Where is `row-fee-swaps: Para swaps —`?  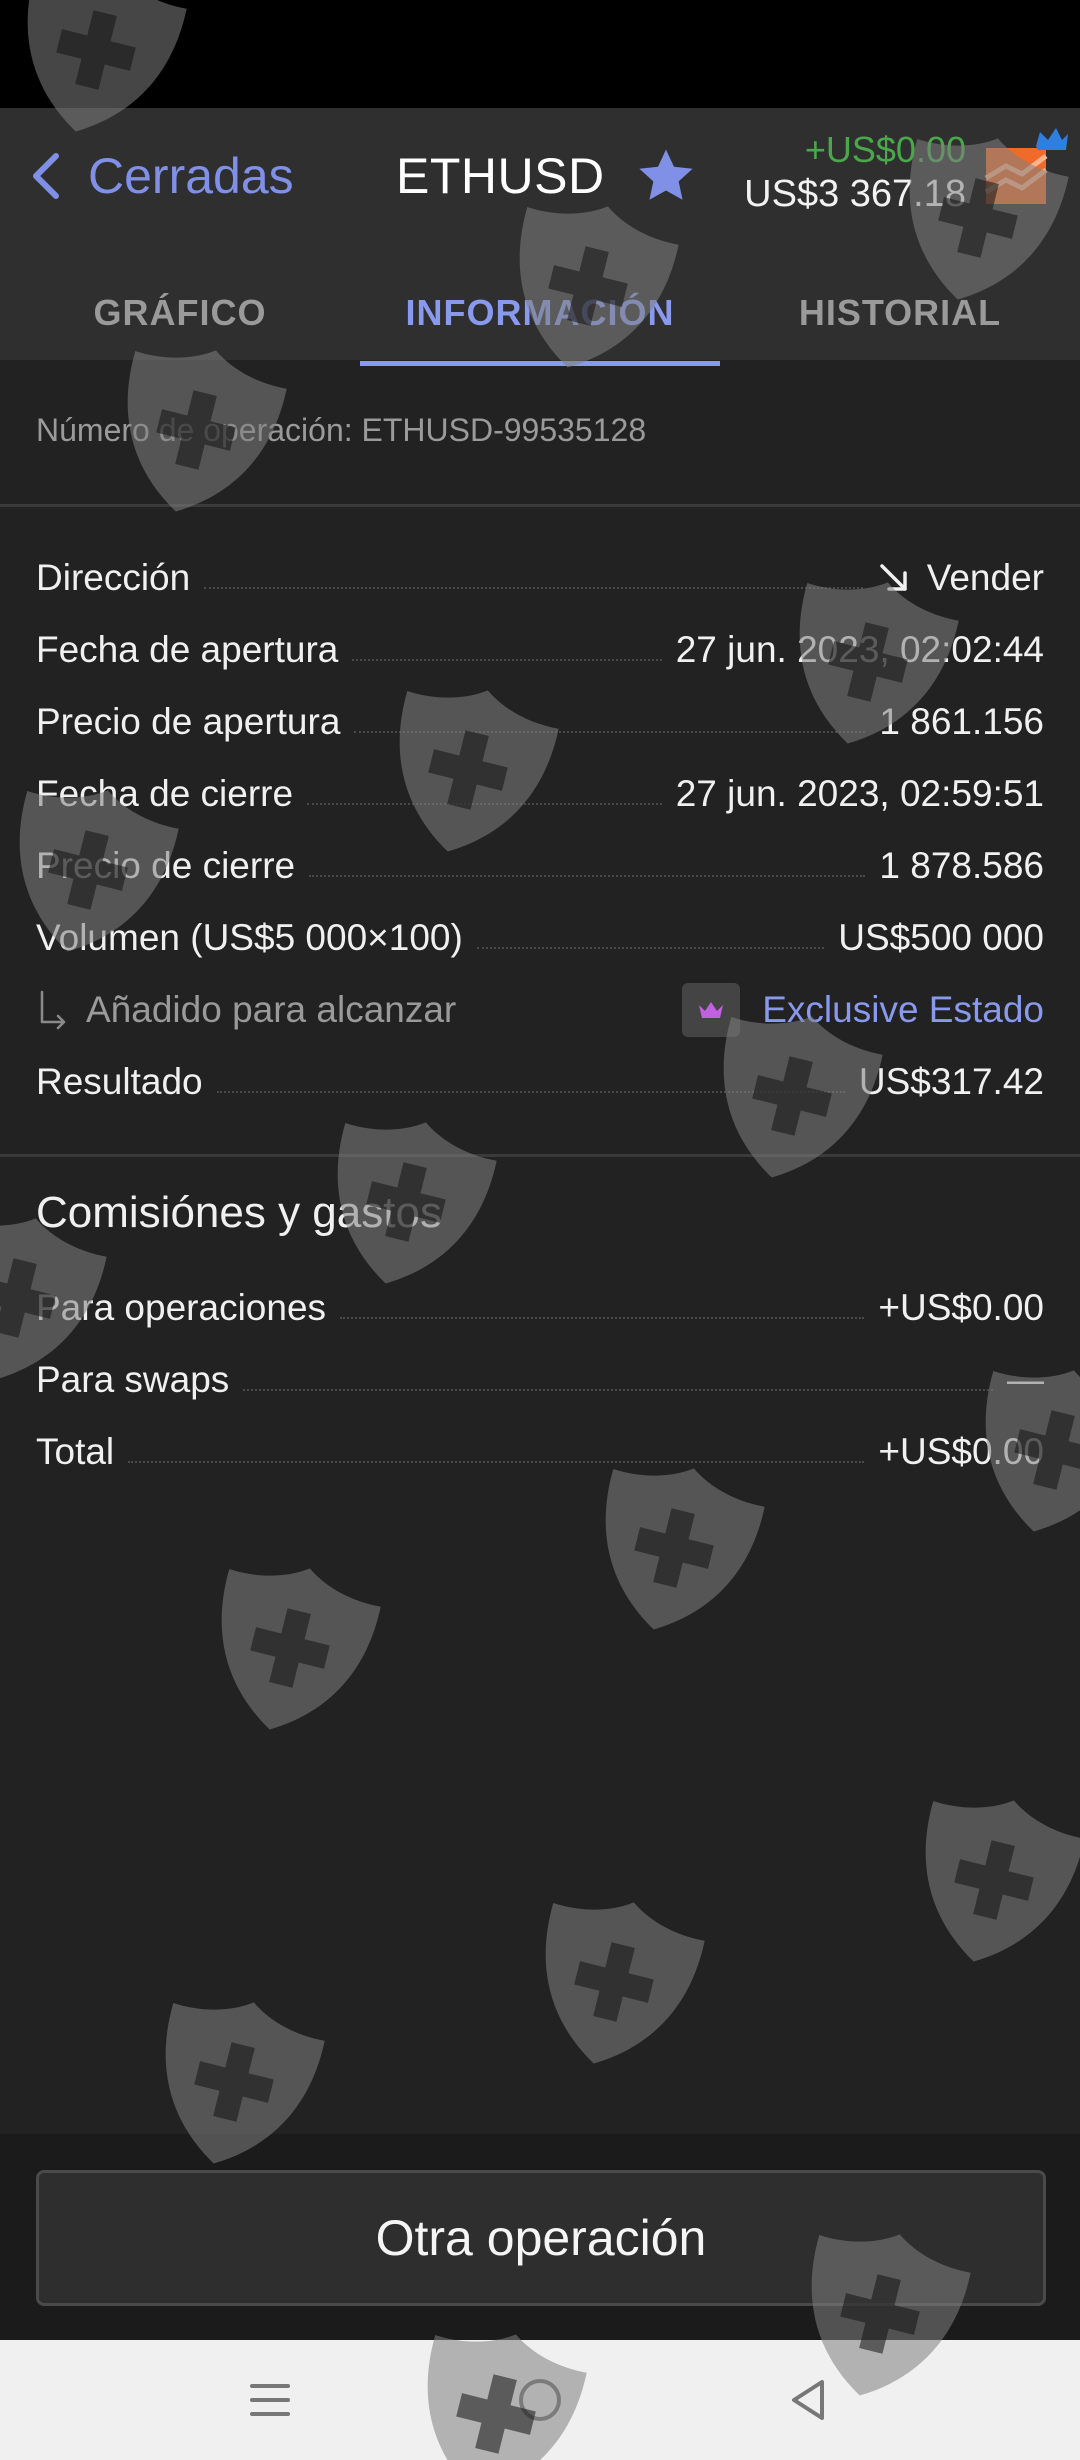
row-fee-swaps: Para swaps — is located at coordinates (540, 1380).